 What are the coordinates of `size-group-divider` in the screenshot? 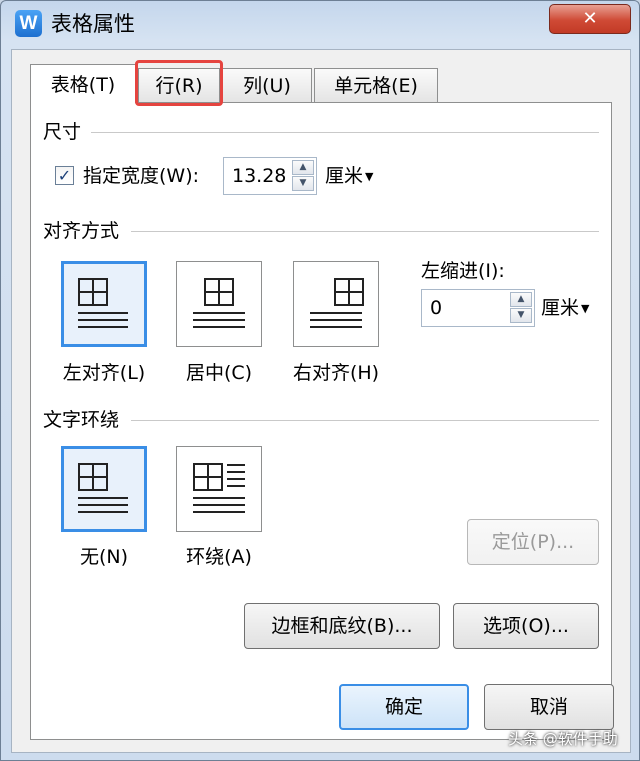 It's located at (345, 132).